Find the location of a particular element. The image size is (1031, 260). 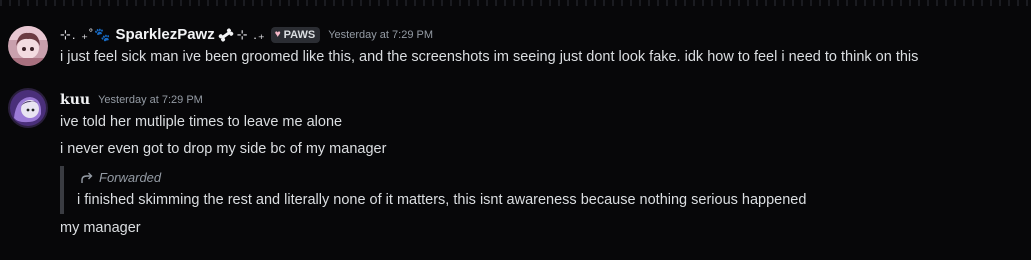

username: kuu is located at coordinates (75, 100).